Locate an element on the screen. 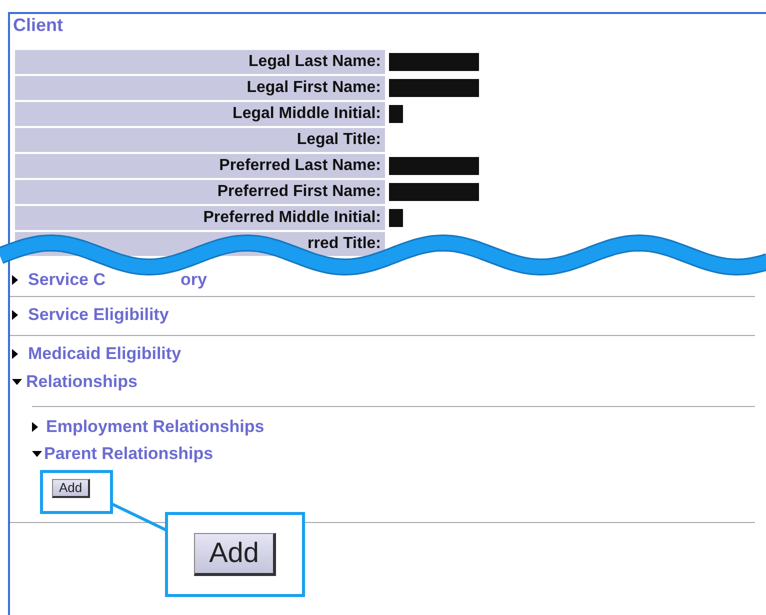 This screenshot has height=615, width=766. field-label: Preferred Middle Initial: is located at coordinates (200, 218).